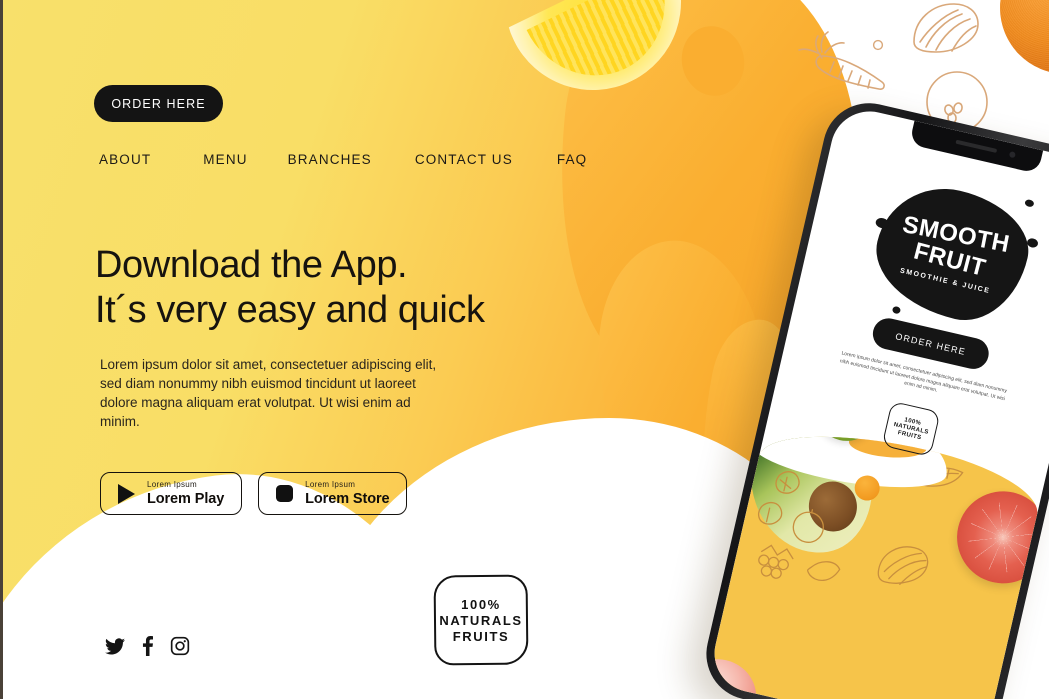 This screenshot has height=699, width=1049. I want to click on play-triangle-icon, so click(126, 494).